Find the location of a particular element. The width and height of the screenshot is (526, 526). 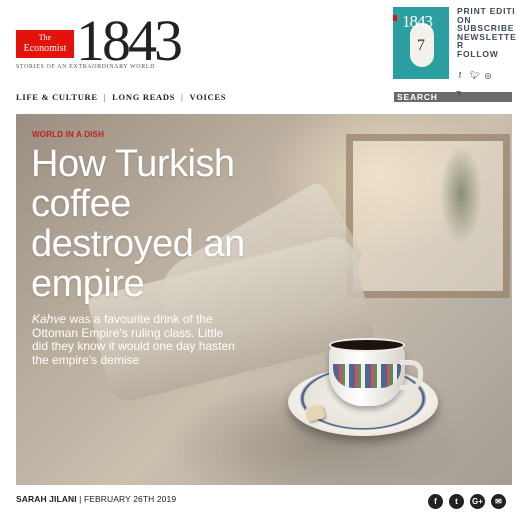

follow-label: FOLLOW is located at coordinates (478, 53).